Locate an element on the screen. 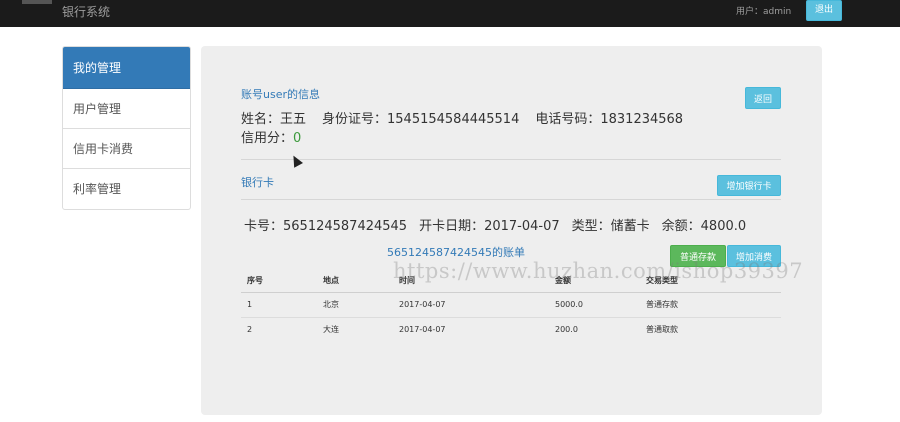 The height and width of the screenshot is (422, 900). bank-card-title: 银行卡 is located at coordinates (257, 182).